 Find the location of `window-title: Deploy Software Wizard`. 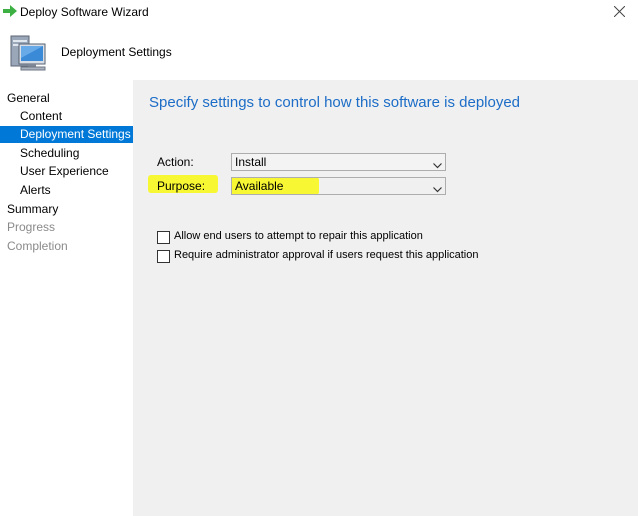

window-title: Deploy Software Wizard is located at coordinates (84, 12).